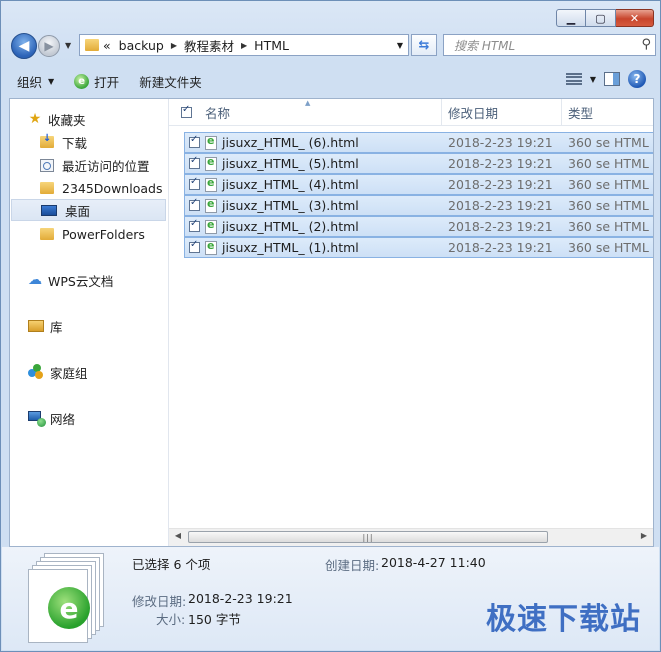 The width and height of the screenshot is (661, 652). What do you see at coordinates (573, 79) in the screenshot?
I see `view-list-icon` at bounding box center [573, 79].